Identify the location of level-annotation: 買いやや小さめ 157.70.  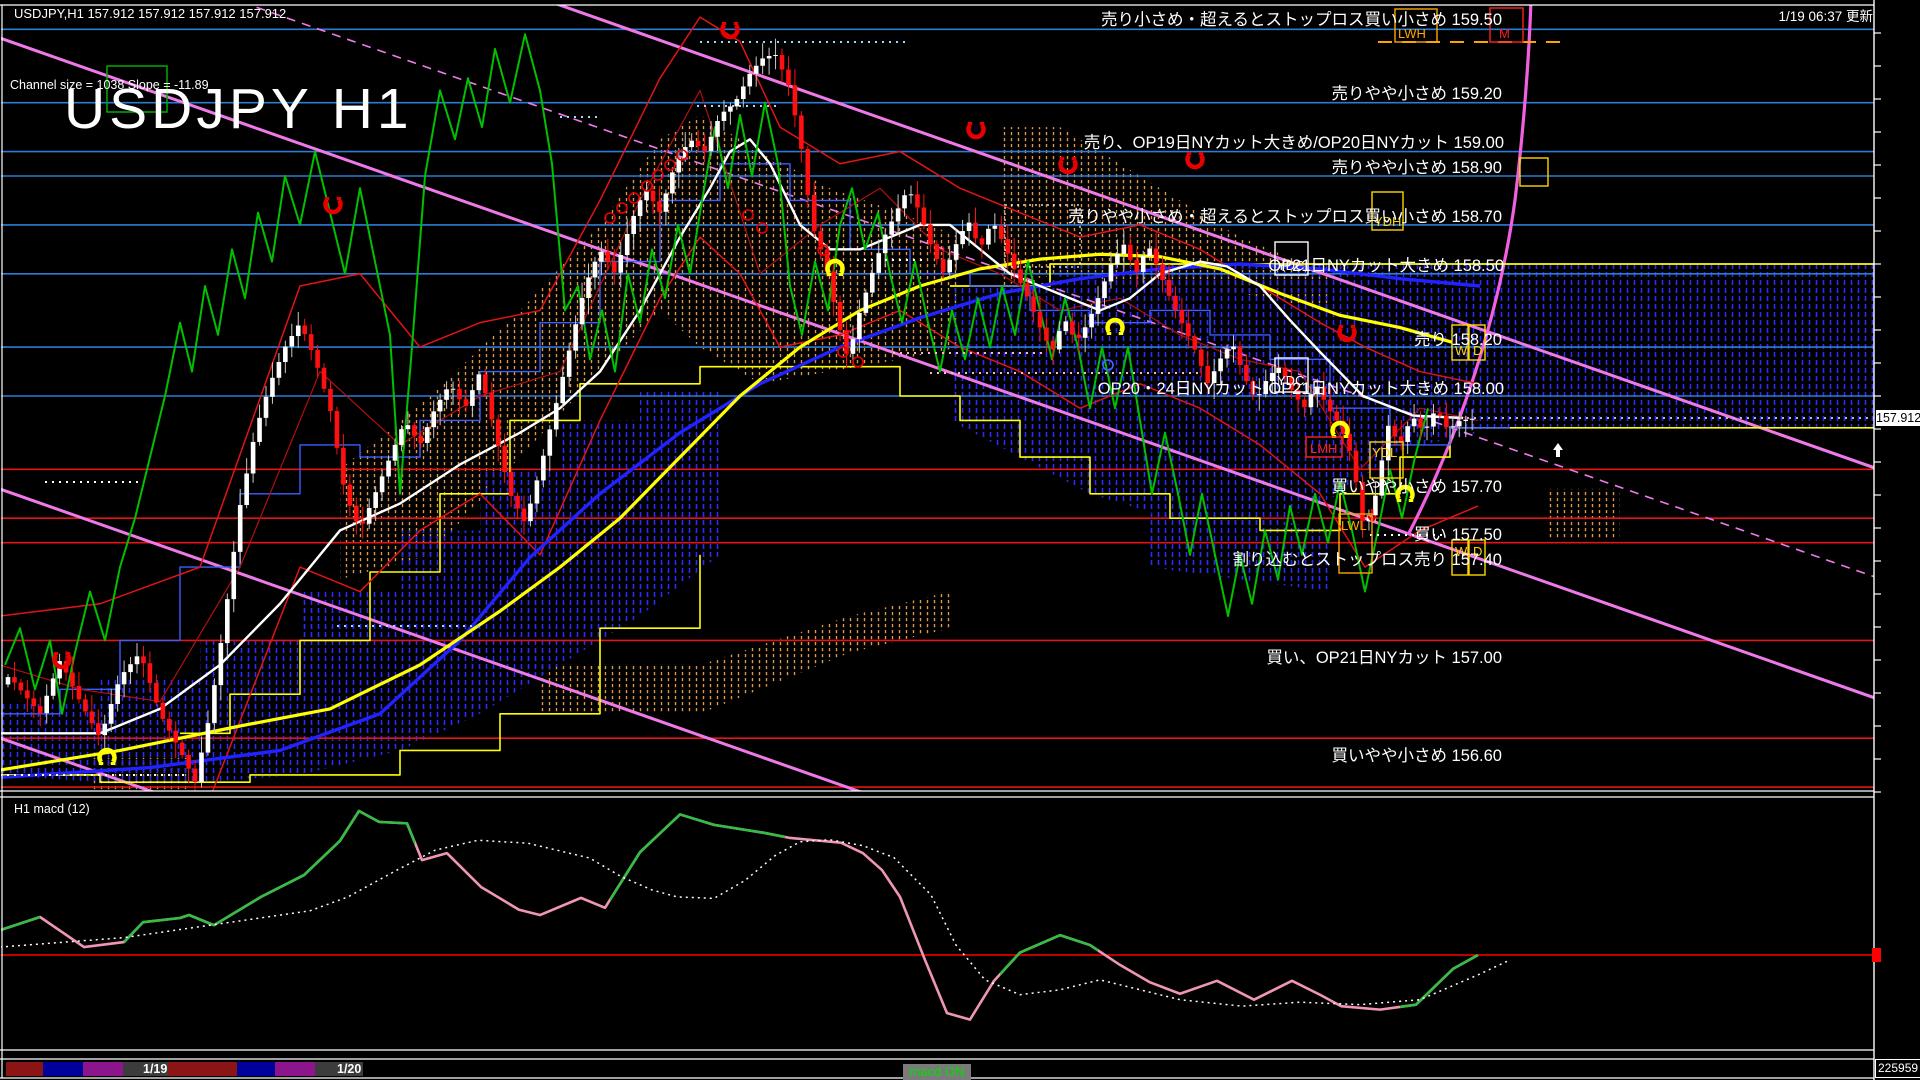
(1416, 487).